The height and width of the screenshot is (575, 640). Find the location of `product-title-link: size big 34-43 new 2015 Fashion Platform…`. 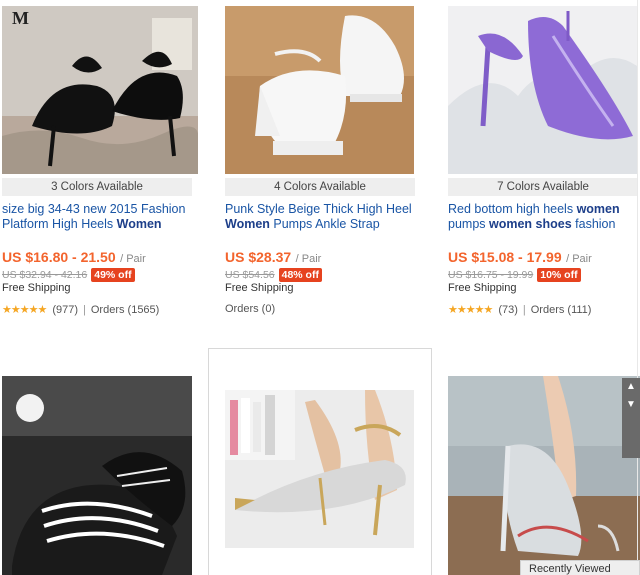

product-title-link: size big 34-43 new 2015 Fashion Platform… is located at coordinates (102, 217).